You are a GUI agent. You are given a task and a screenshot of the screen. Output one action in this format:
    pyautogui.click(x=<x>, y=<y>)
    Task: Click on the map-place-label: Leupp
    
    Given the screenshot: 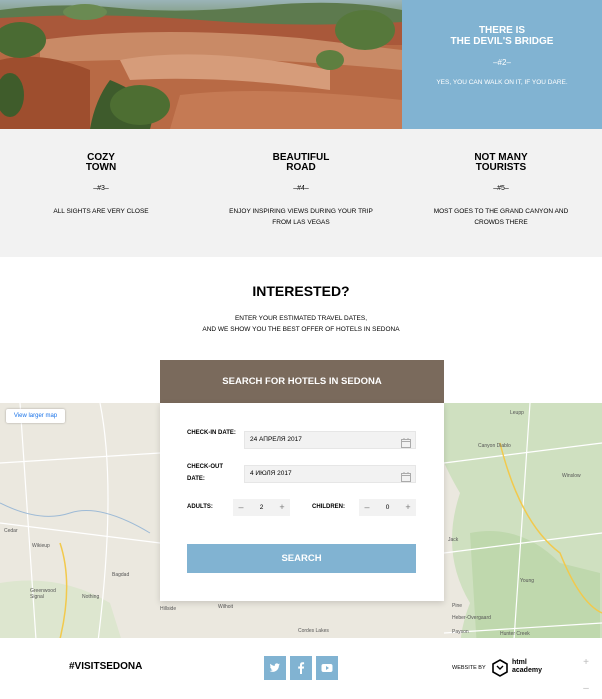 What is the action you would take?
    pyautogui.click(x=517, y=413)
    